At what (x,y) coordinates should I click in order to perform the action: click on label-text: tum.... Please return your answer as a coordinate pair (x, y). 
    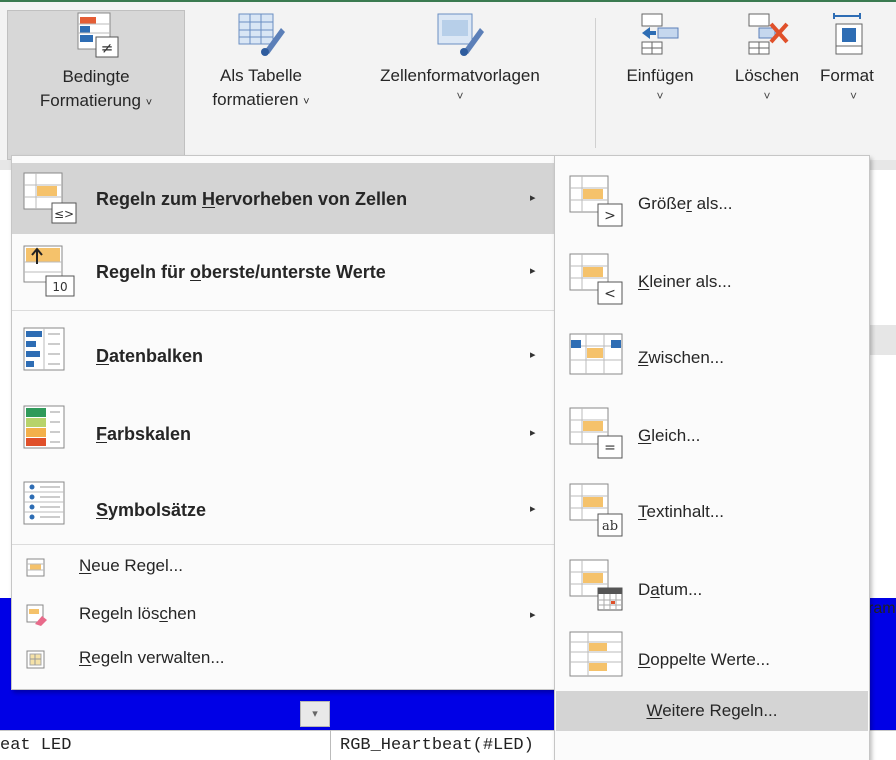
    Looking at the image, I should click on (681, 589).